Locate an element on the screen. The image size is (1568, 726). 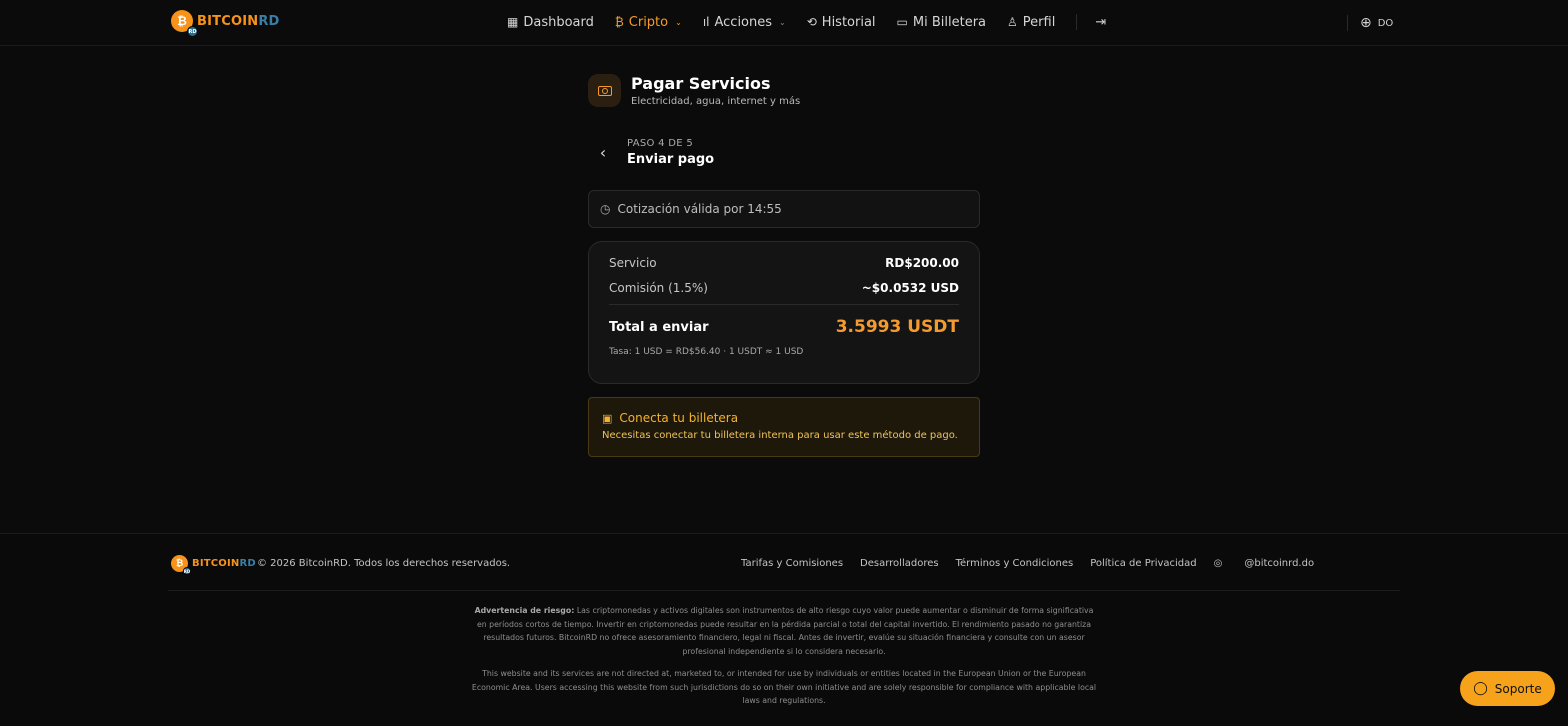
lang-divider is located at coordinates (1347, 23).